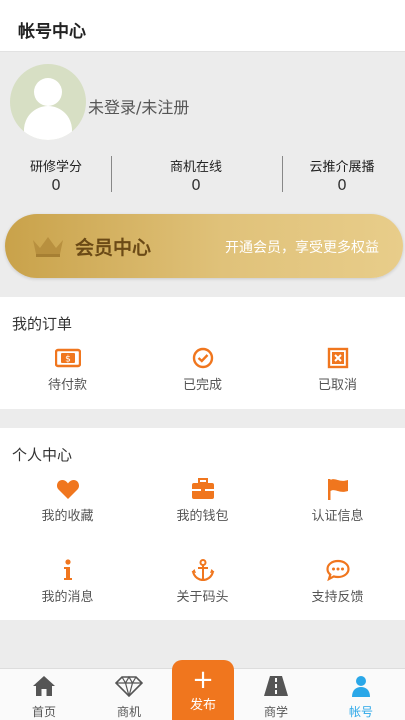 The height and width of the screenshot is (720, 405). I want to click on plus-icon: +, so click(203, 680).